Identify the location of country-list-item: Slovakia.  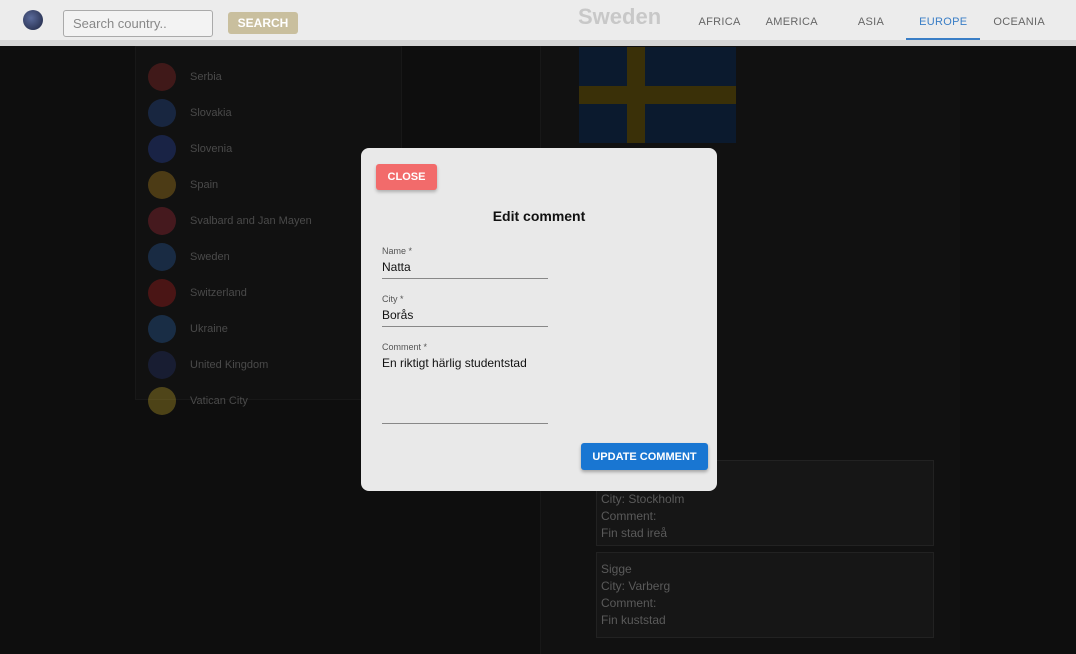
(190, 113).